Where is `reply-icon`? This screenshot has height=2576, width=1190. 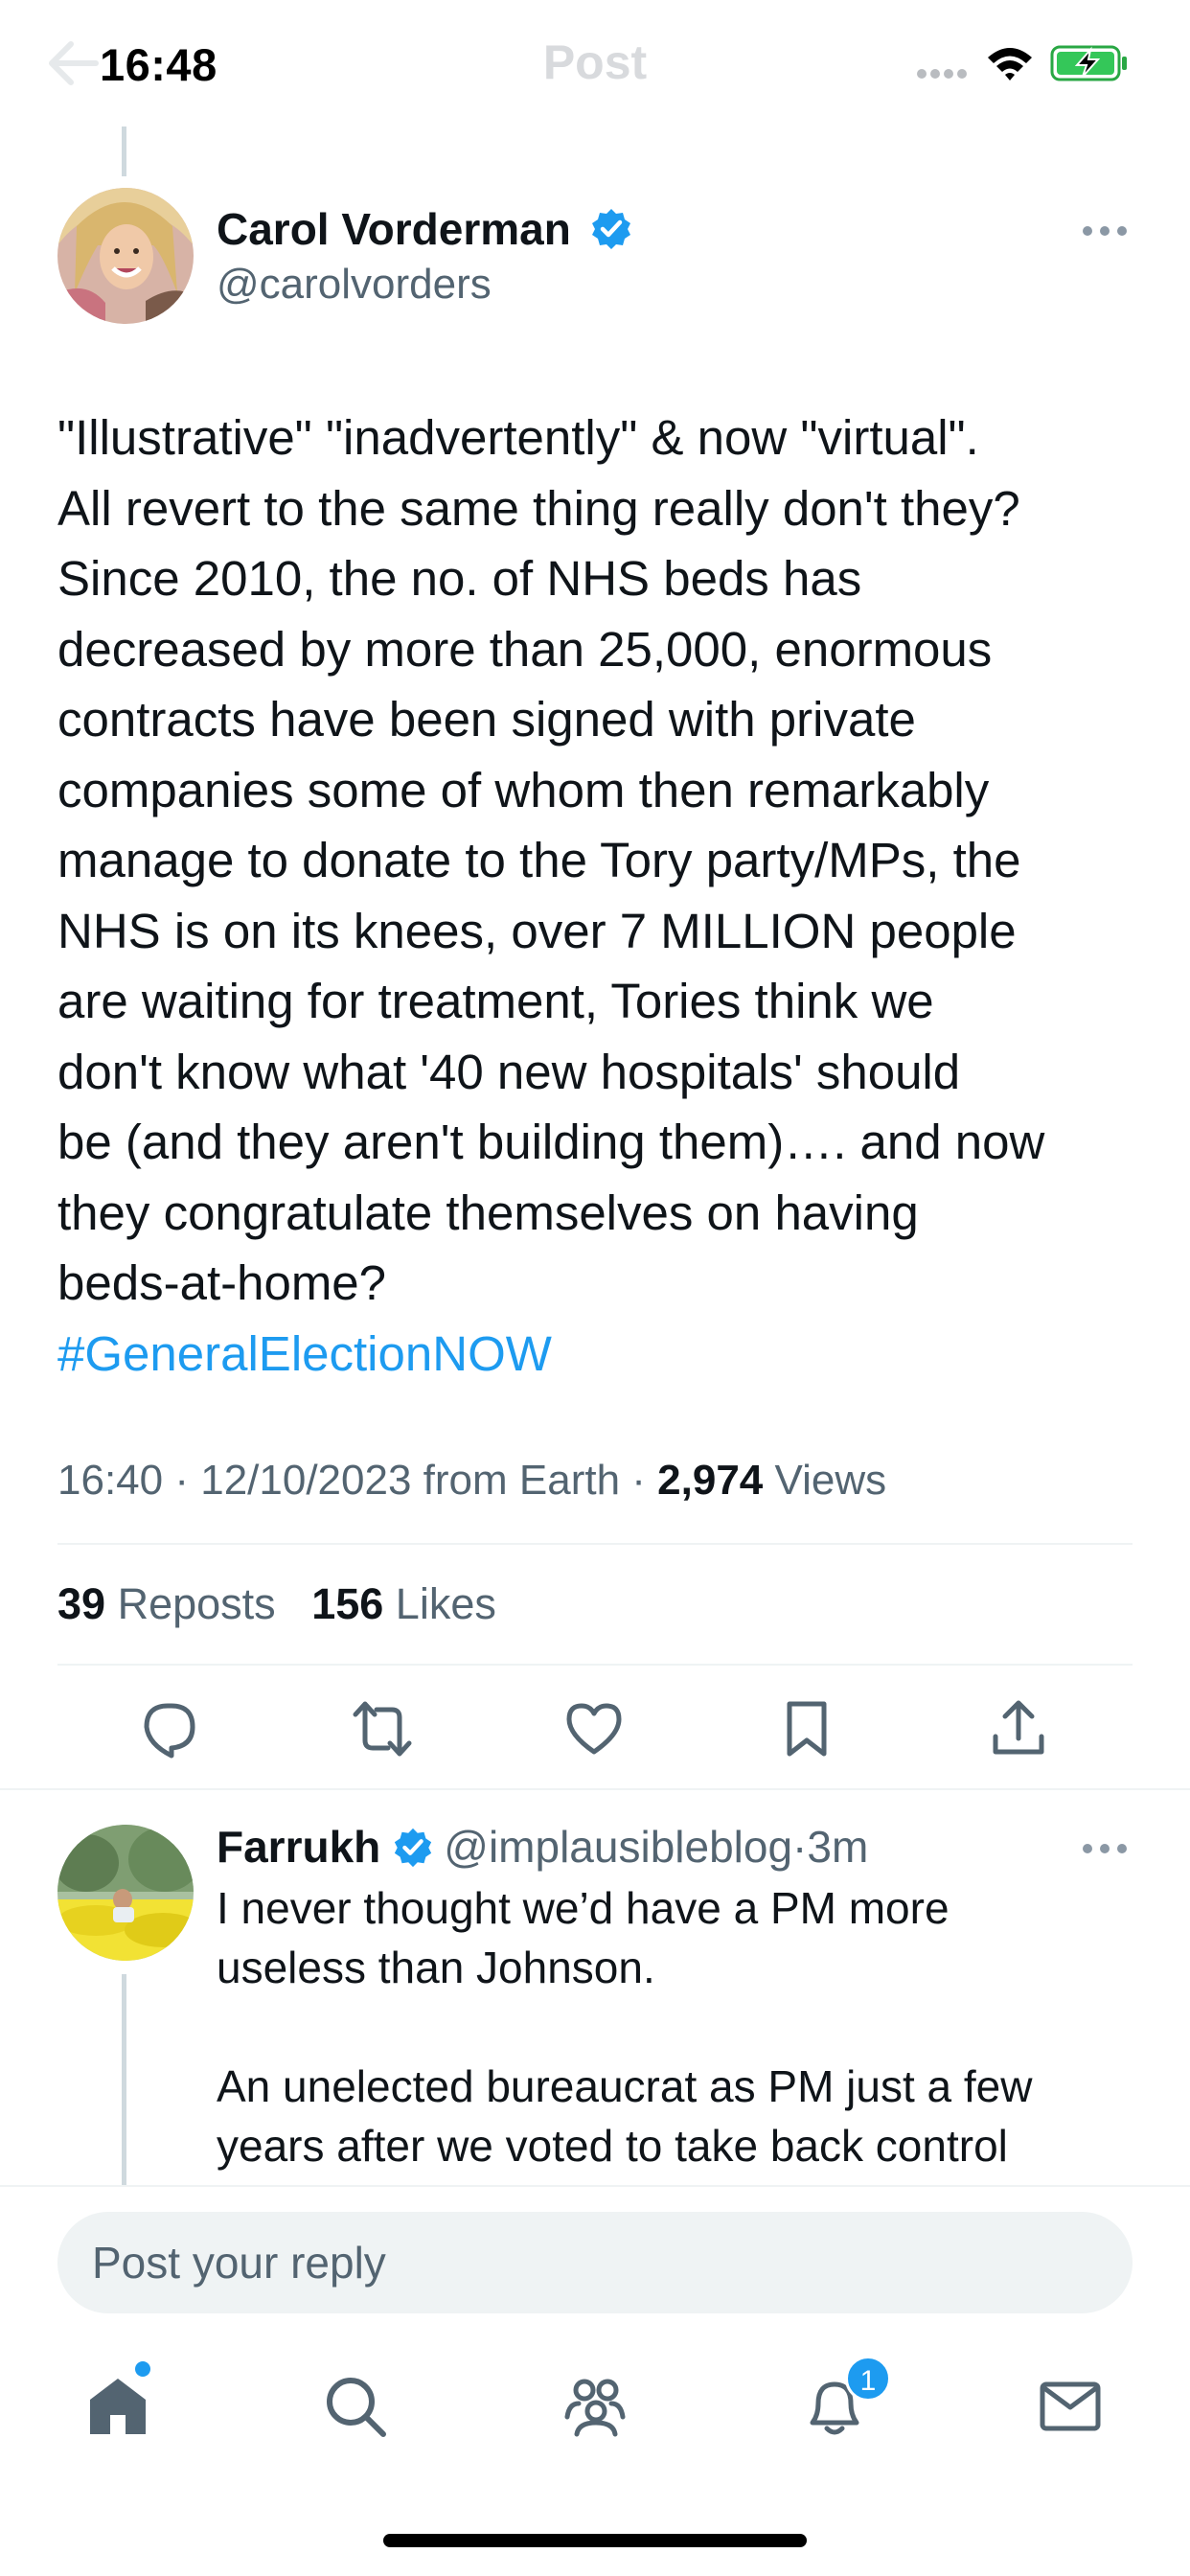 reply-icon is located at coordinates (170, 1729).